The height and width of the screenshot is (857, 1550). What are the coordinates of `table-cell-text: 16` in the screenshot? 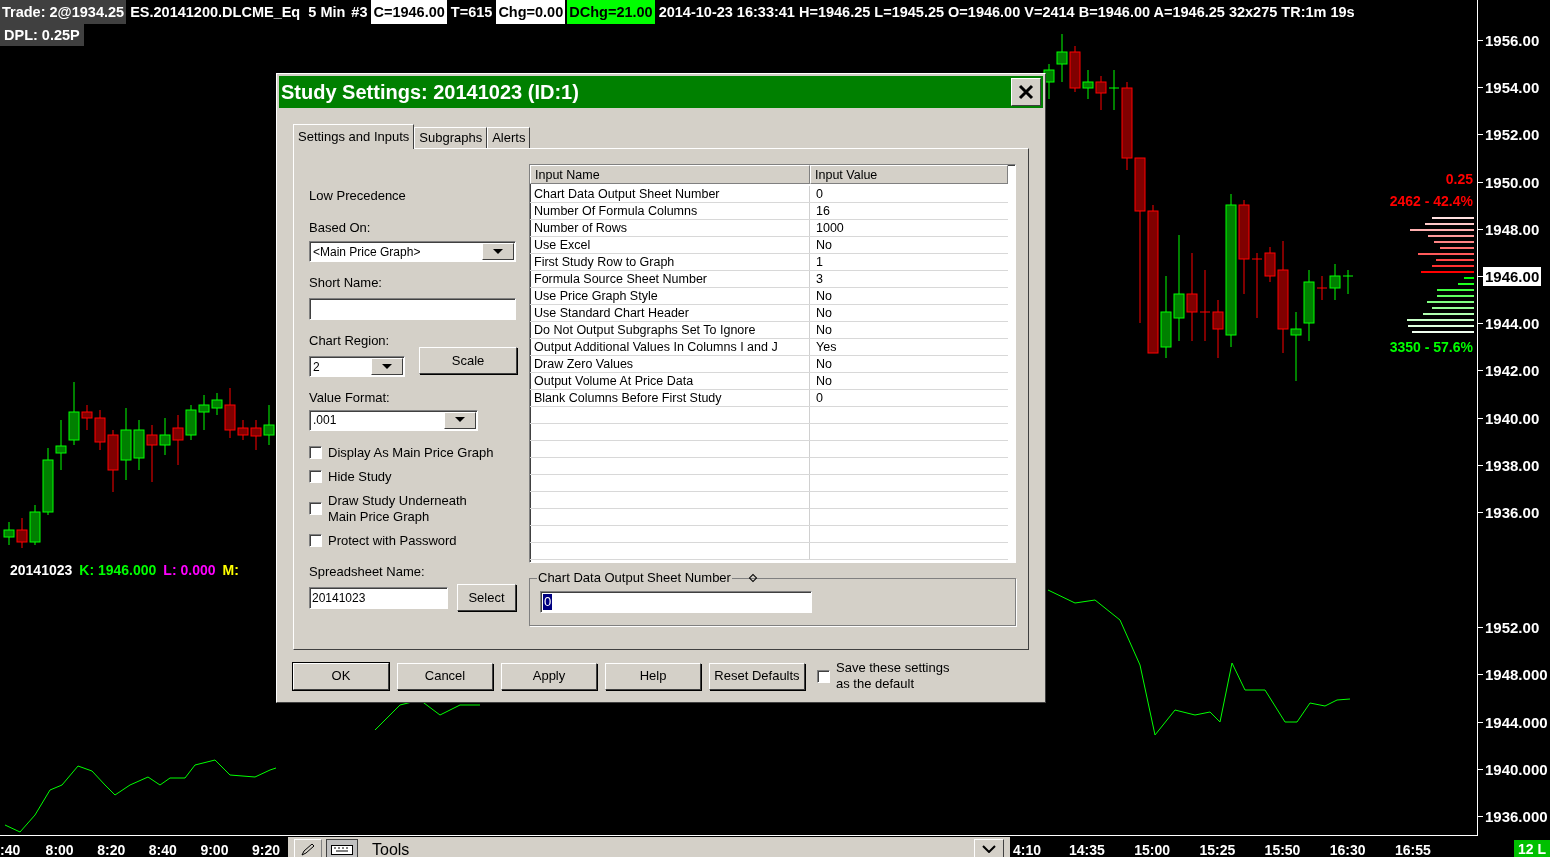 It's located at (823, 211).